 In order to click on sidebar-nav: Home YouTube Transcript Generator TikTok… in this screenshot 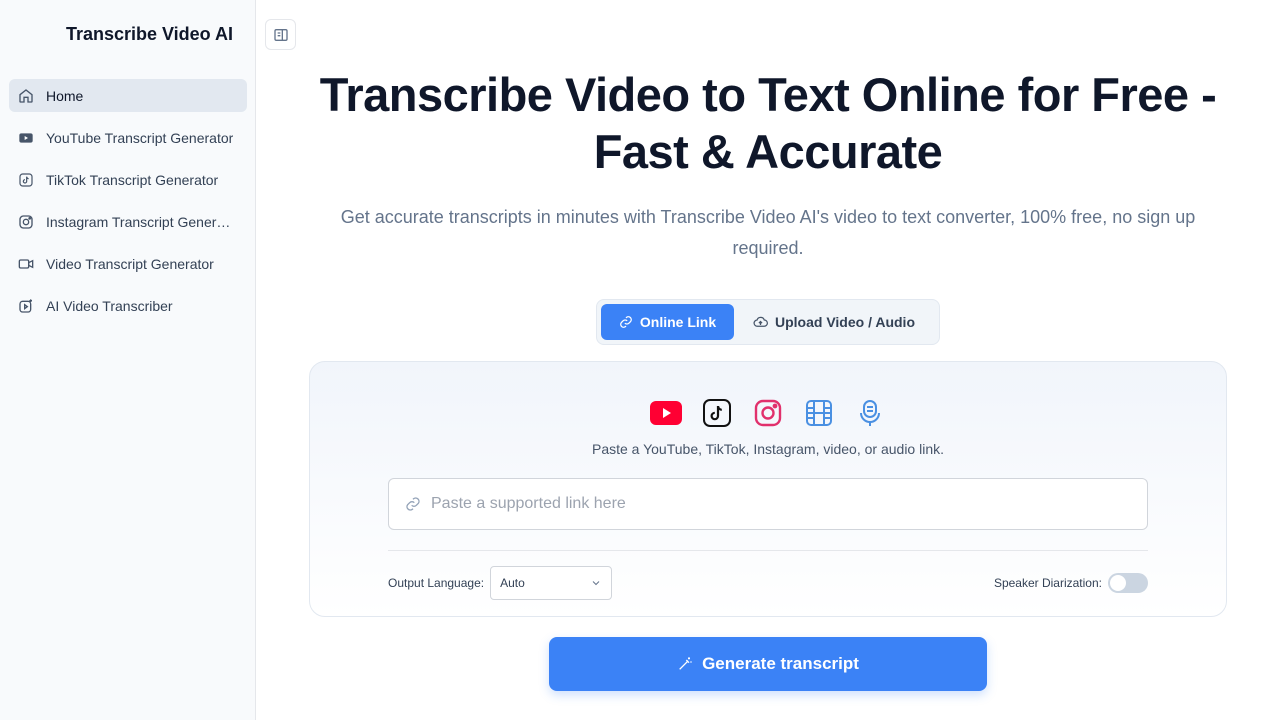, I will do `click(128, 205)`.